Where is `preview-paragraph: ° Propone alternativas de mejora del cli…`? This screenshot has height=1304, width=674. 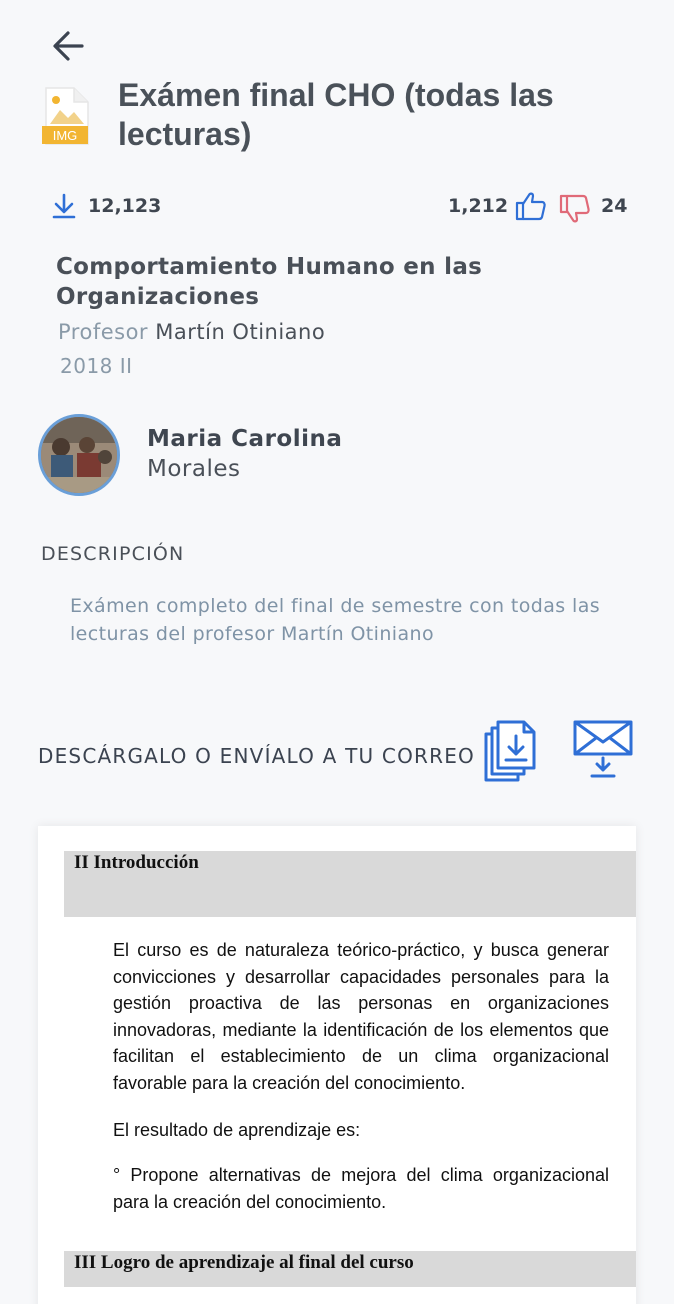 preview-paragraph: ° Propone alternativas de mejora del cli… is located at coordinates (361, 1188).